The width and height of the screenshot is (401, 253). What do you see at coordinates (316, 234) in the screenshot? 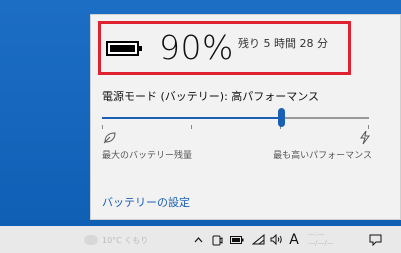
I see `clock-time: —:—` at bounding box center [316, 234].